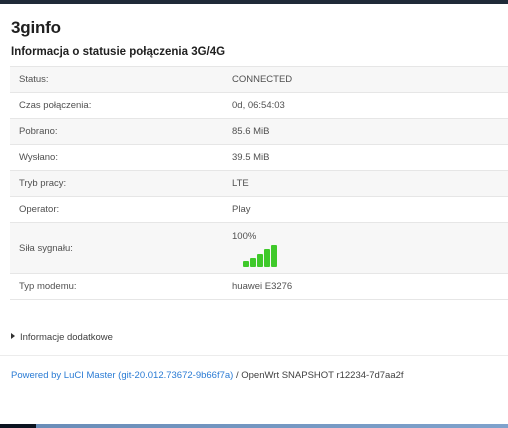  What do you see at coordinates (48, 286) in the screenshot?
I see `row-label: Typ modemu:` at bounding box center [48, 286].